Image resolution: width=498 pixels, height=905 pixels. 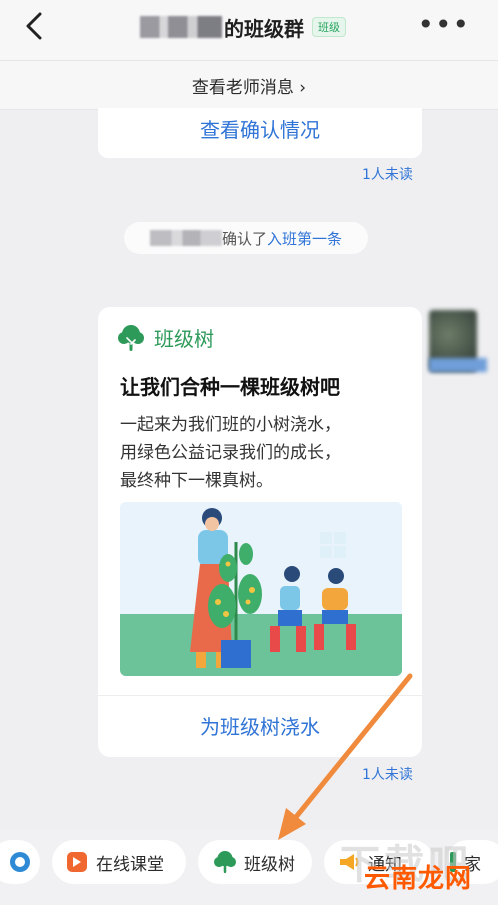 I want to click on card-description: 一起来为我们班的小树浇水， 用绿色公益记录我们的成长， 最终种下一棵真树。, so click(x=265, y=453).